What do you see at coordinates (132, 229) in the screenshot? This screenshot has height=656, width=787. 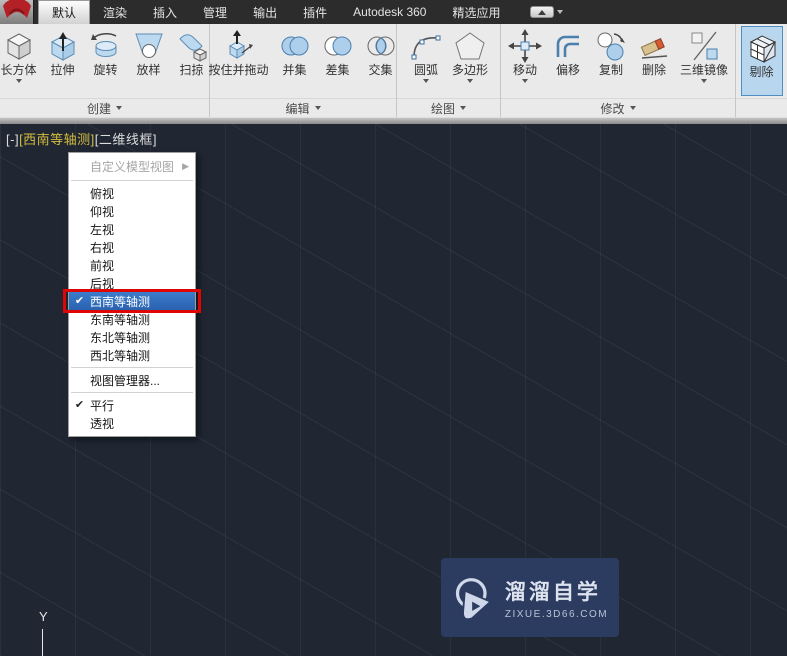 I see `menu-item-left: 左视` at bounding box center [132, 229].